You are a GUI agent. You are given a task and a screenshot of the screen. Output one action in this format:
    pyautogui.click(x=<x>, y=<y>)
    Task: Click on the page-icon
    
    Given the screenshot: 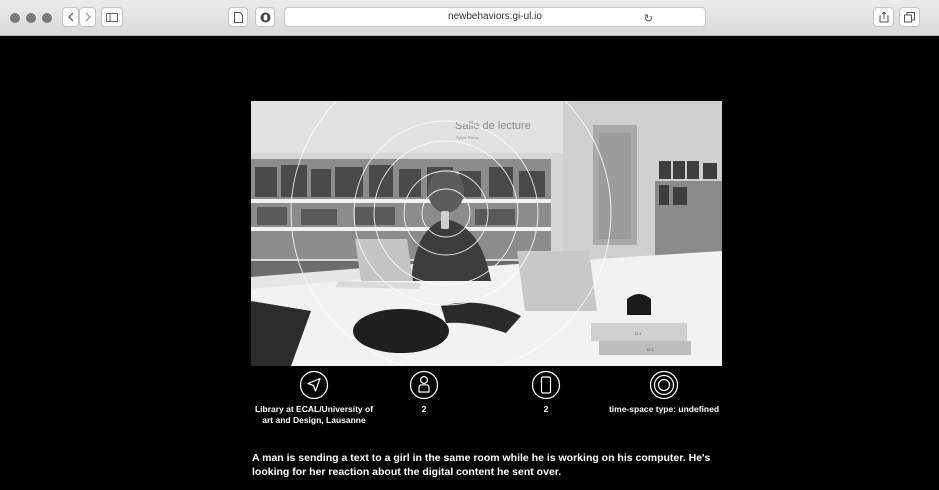 What is the action you would take?
    pyautogui.click(x=238, y=17)
    